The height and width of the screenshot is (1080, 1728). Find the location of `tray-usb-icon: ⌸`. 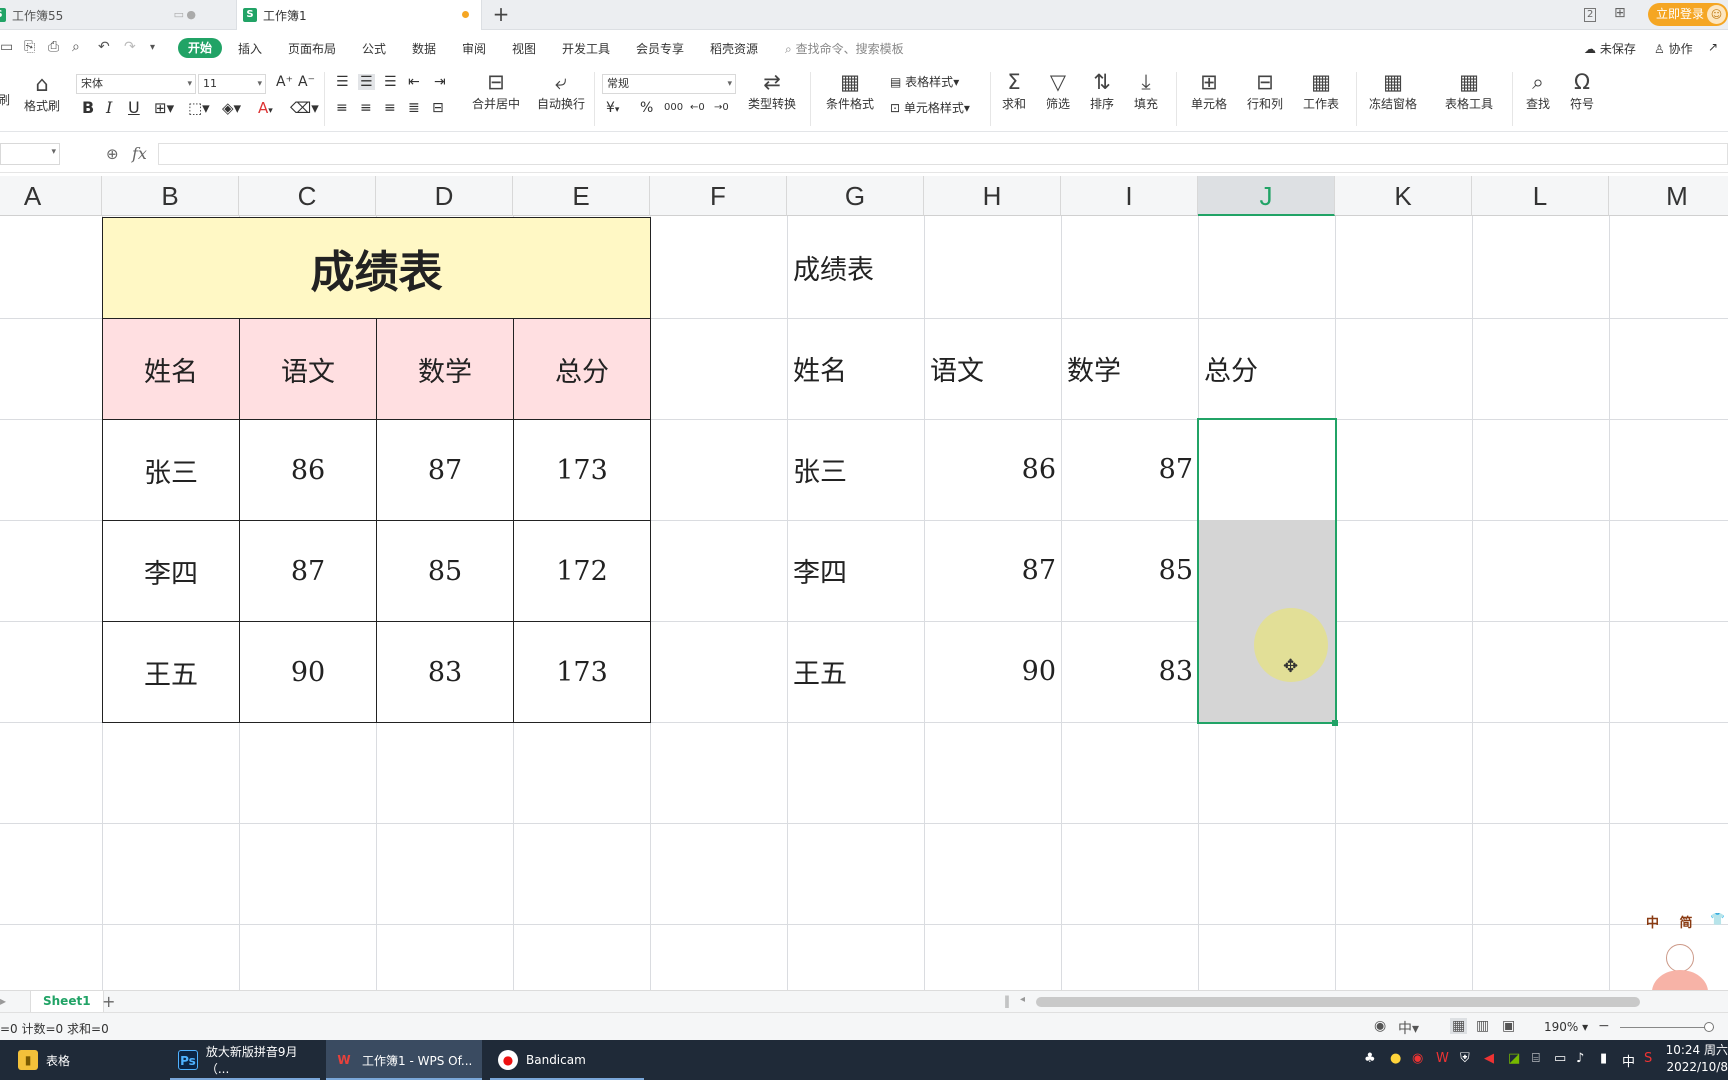

tray-usb-icon: ⌸ is located at coordinates (1536, 1058).